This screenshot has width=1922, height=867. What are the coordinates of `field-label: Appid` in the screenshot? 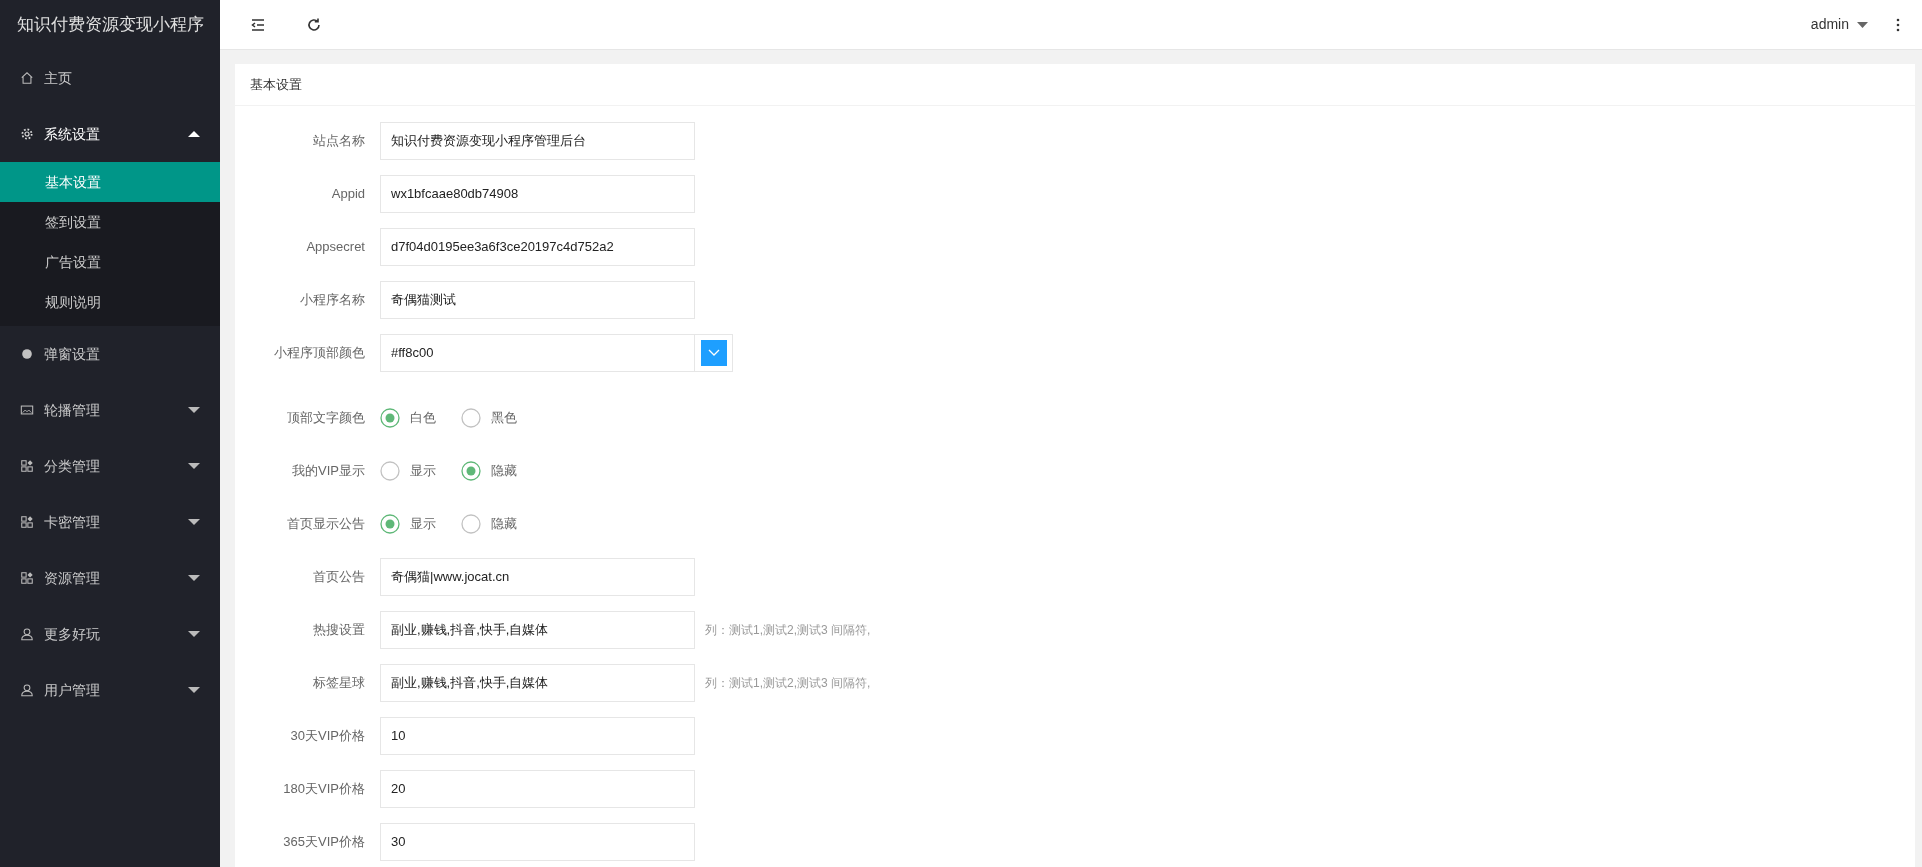 It's located at (348, 193).